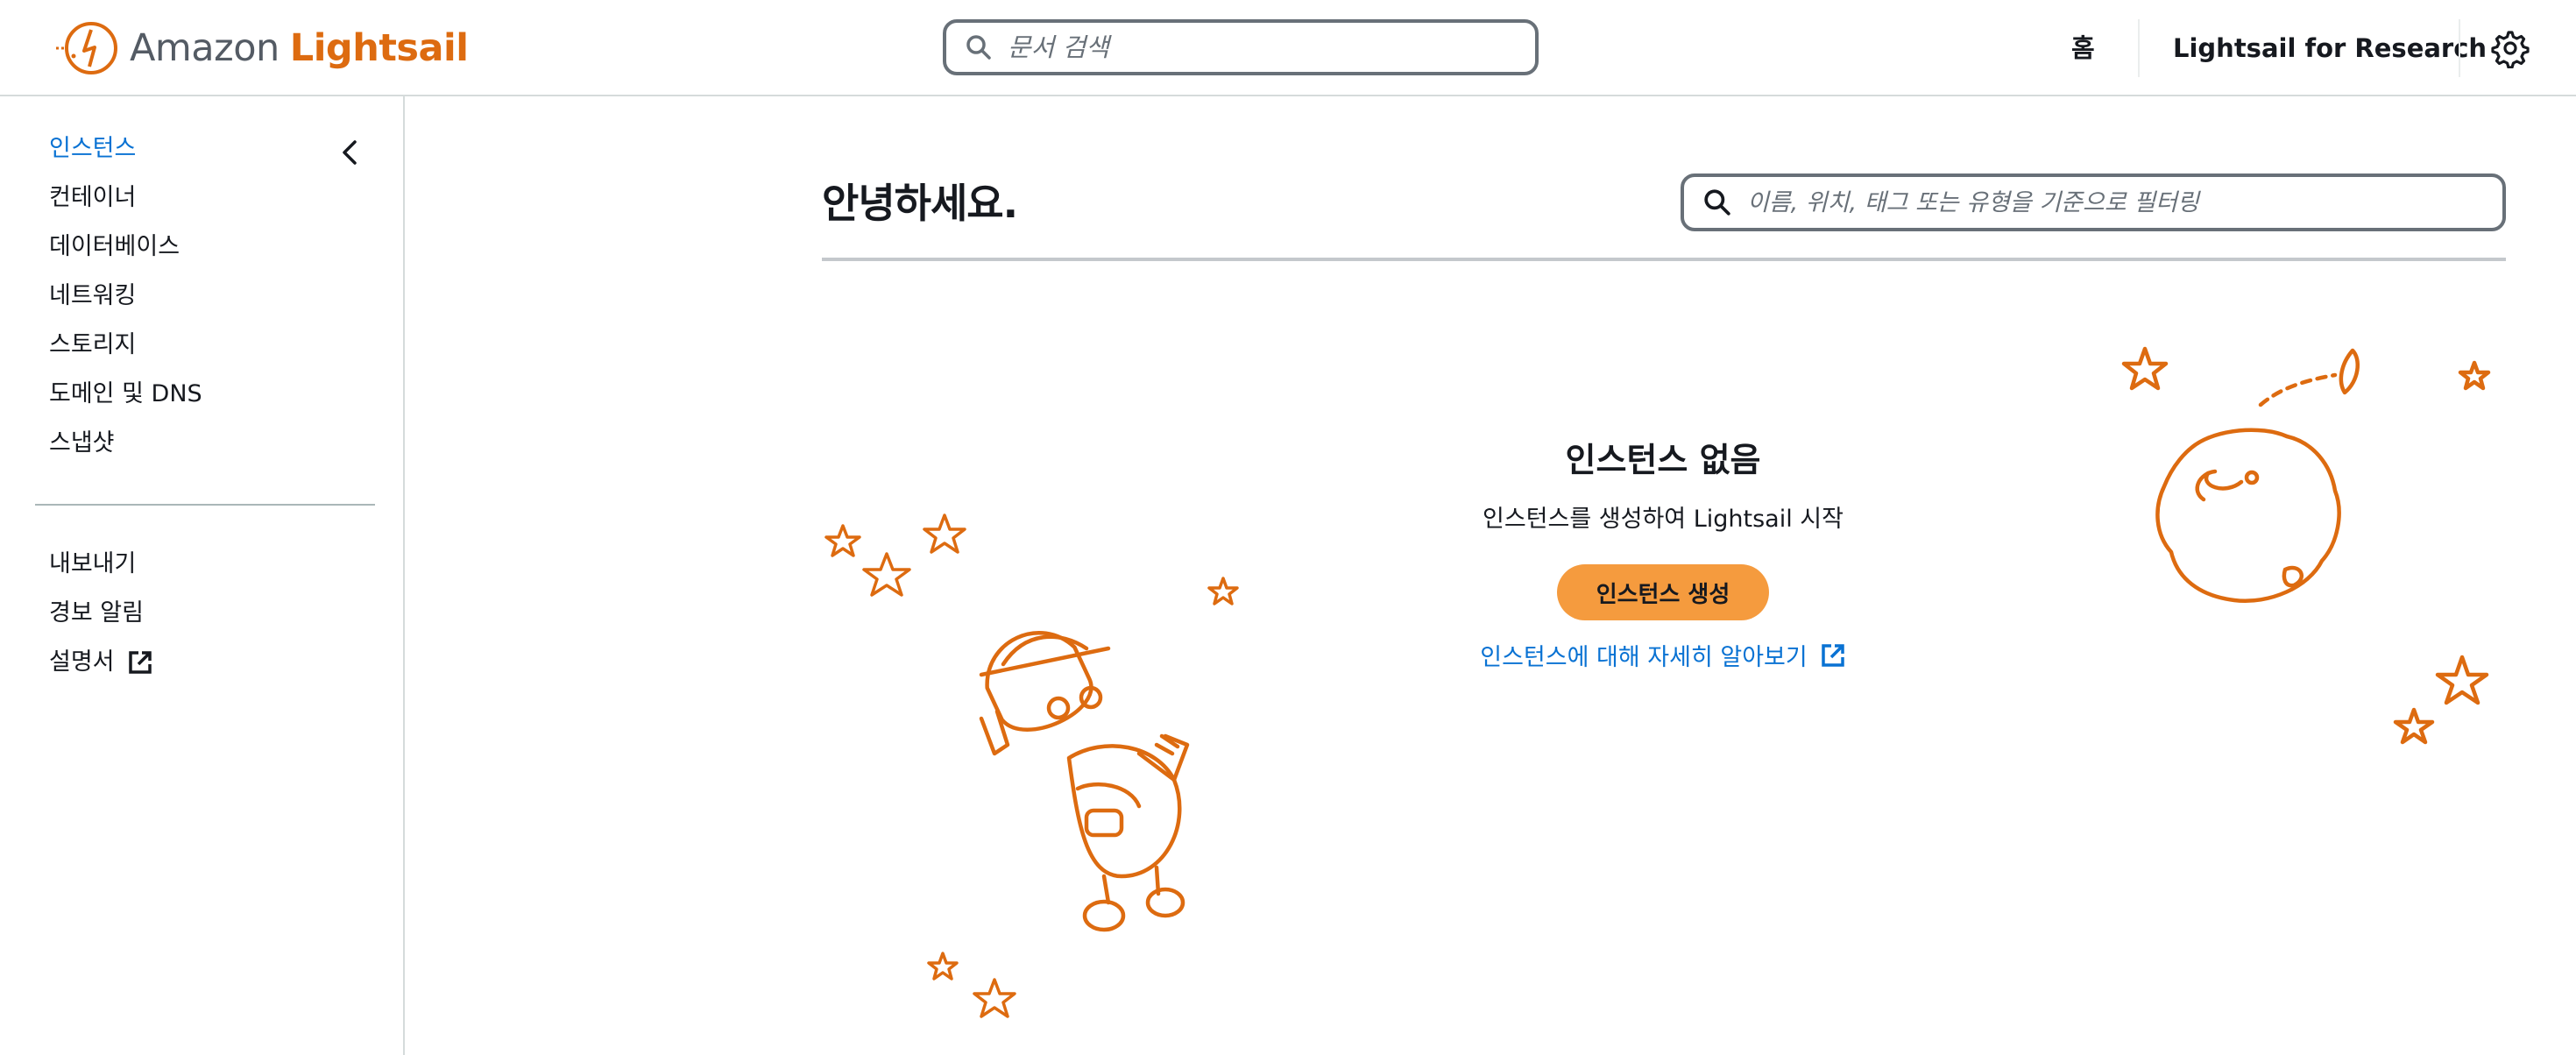 This screenshot has height=1055, width=2576. I want to click on doc-search-input, so click(1253, 47).